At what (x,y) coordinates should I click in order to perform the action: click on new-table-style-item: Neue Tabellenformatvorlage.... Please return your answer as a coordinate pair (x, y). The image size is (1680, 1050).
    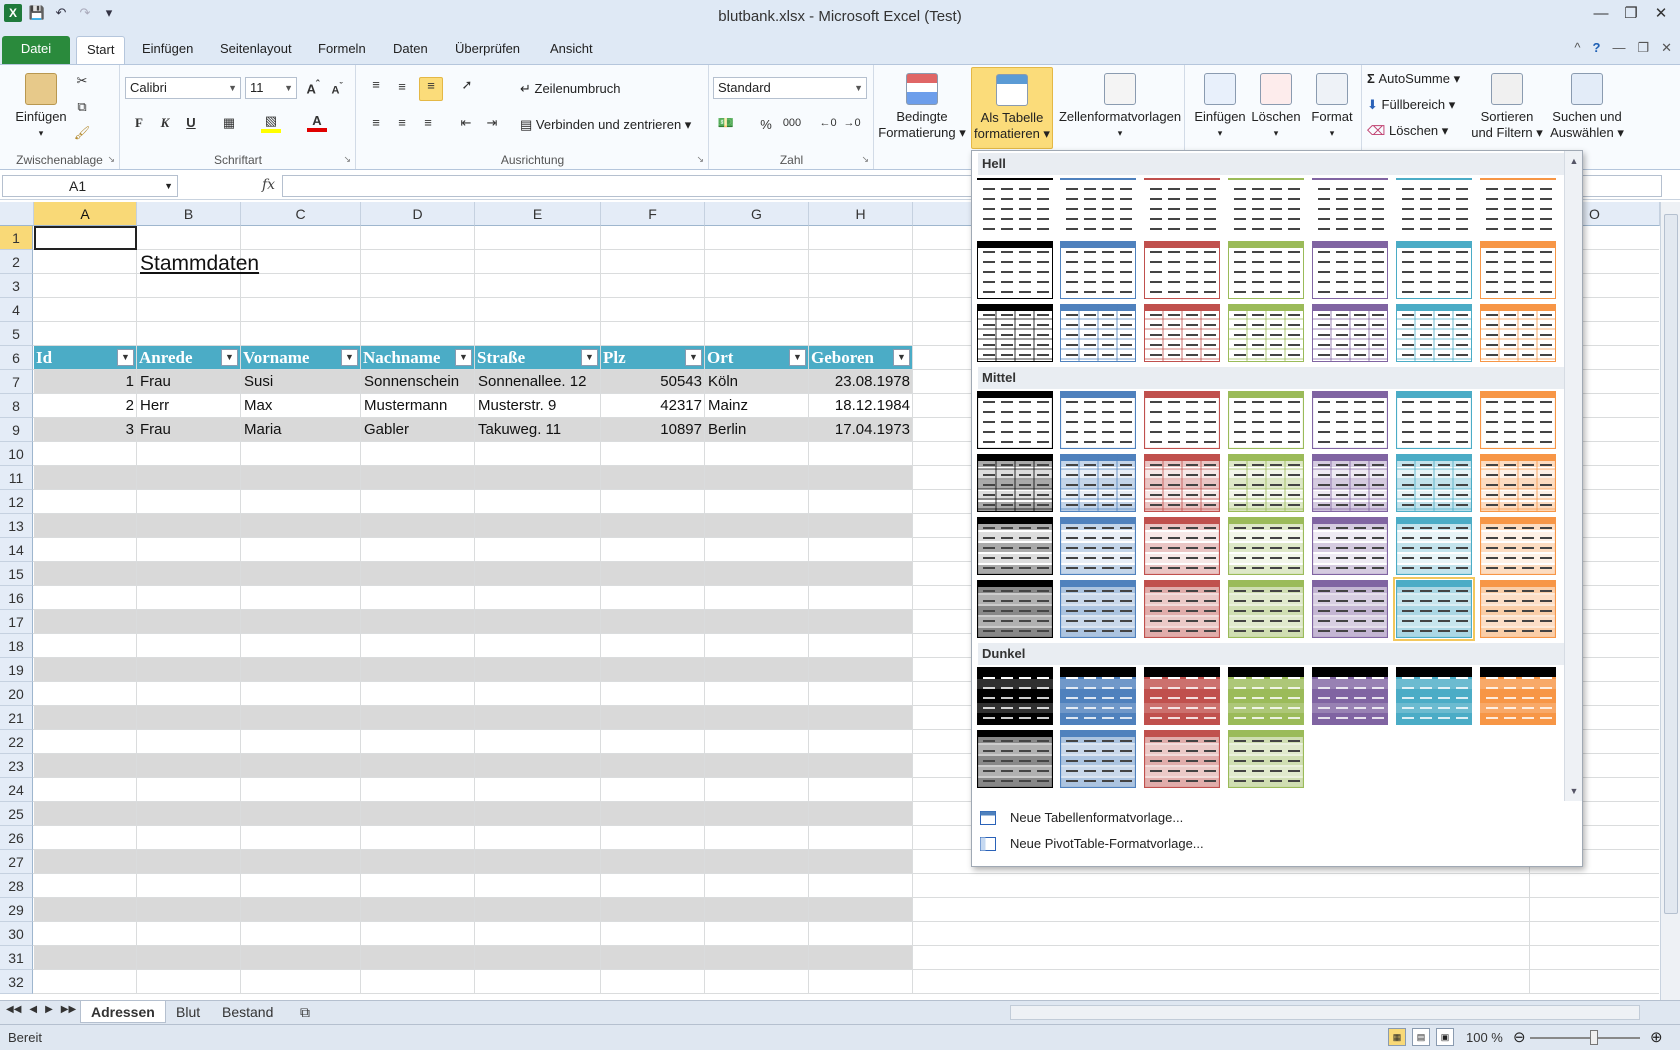
    Looking at the image, I should click on (1277, 818).